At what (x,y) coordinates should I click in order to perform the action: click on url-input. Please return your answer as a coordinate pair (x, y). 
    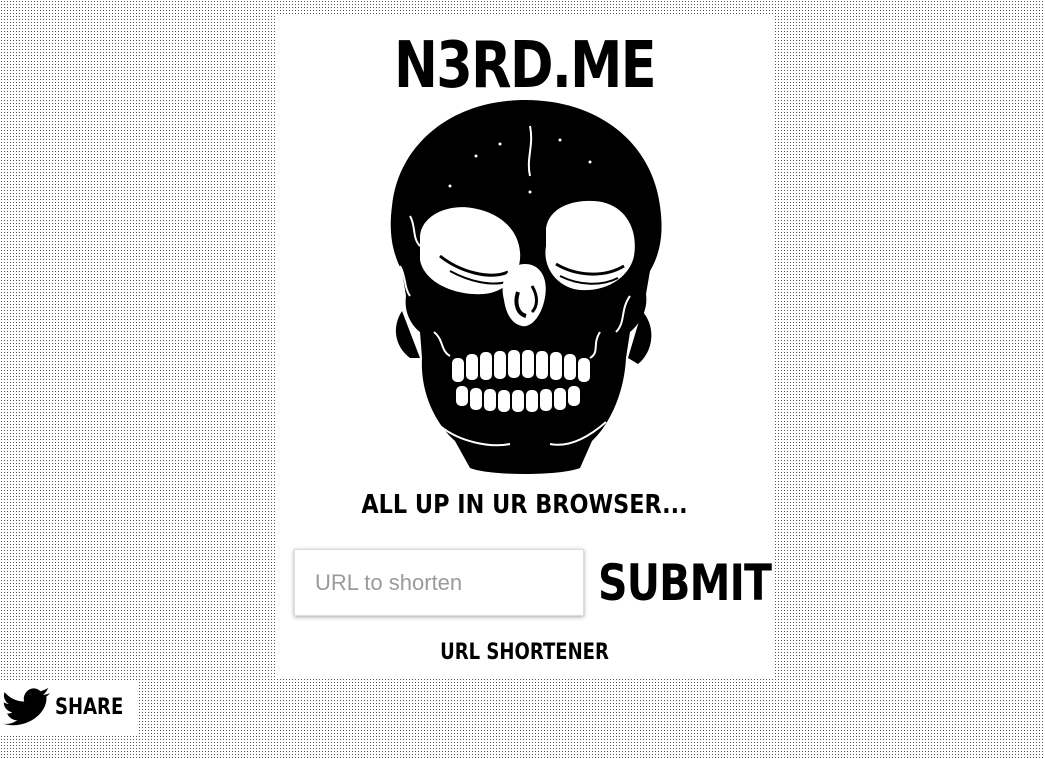
    Looking at the image, I should click on (439, 582).